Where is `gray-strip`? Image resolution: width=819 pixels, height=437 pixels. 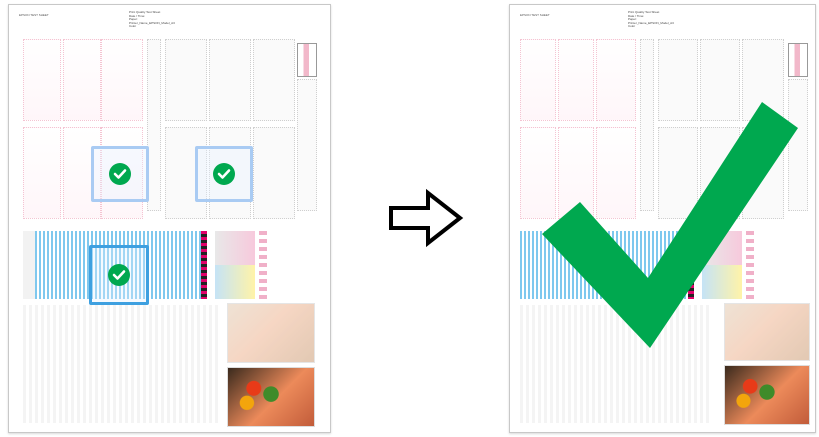
gray-strip is located at coordinates (154, 125).